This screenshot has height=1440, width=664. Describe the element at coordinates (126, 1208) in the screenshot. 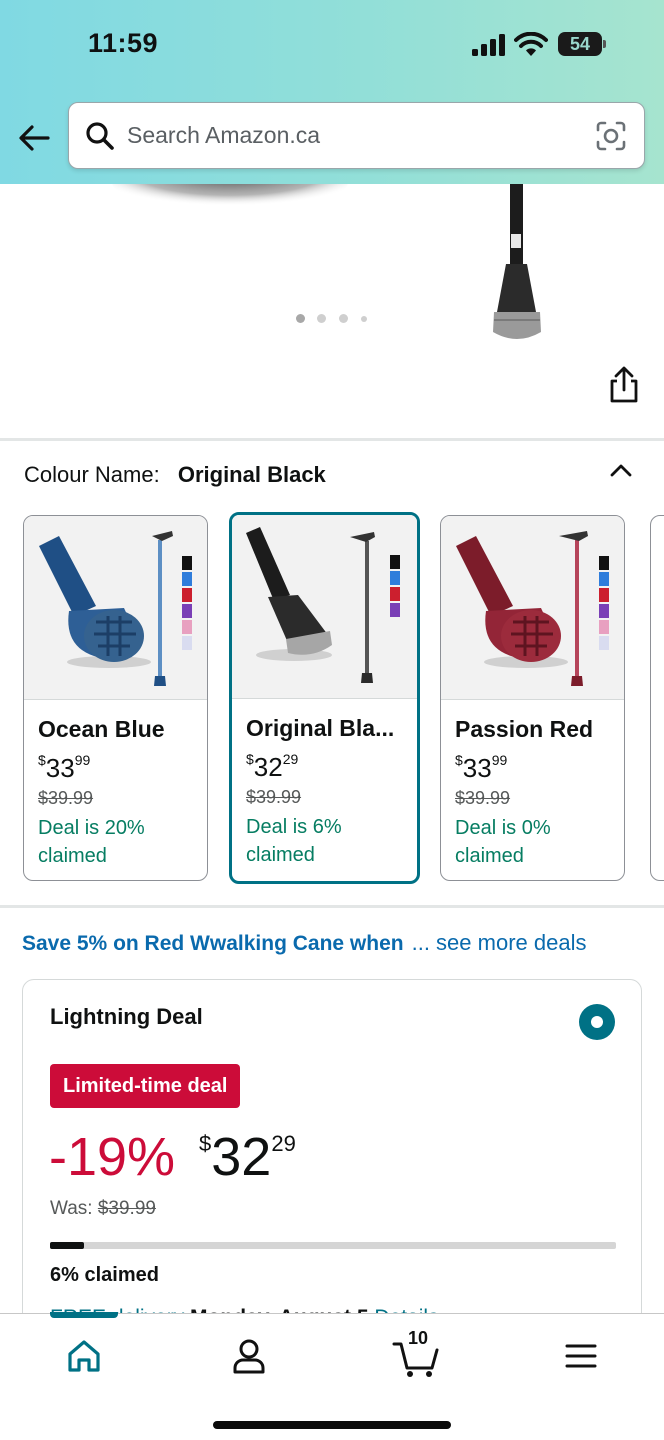

I see `was-price: $39.99` at that location.